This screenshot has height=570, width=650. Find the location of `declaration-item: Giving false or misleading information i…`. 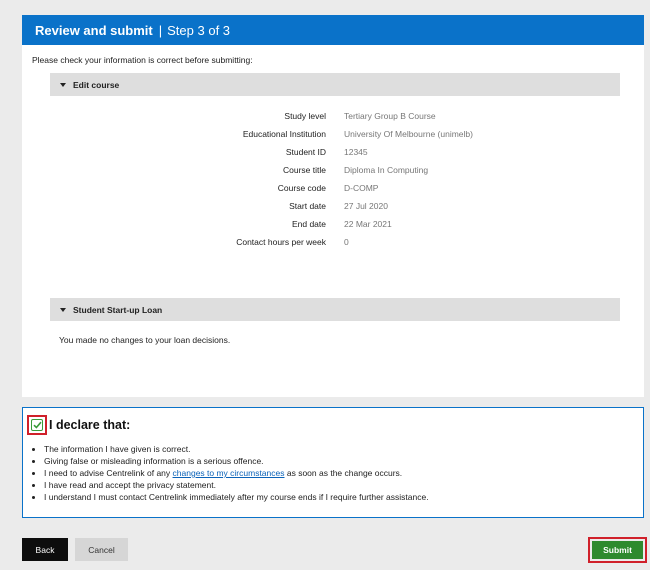

declaration-item: Giving false or misleading information i… is located at coordinates (236, 461).